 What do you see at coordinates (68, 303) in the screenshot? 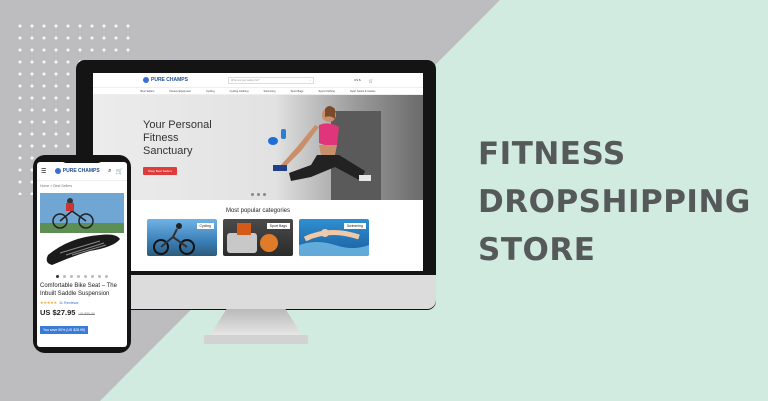
I see `reviews-link: 11 Reviews` at bounding box center [68, 303].